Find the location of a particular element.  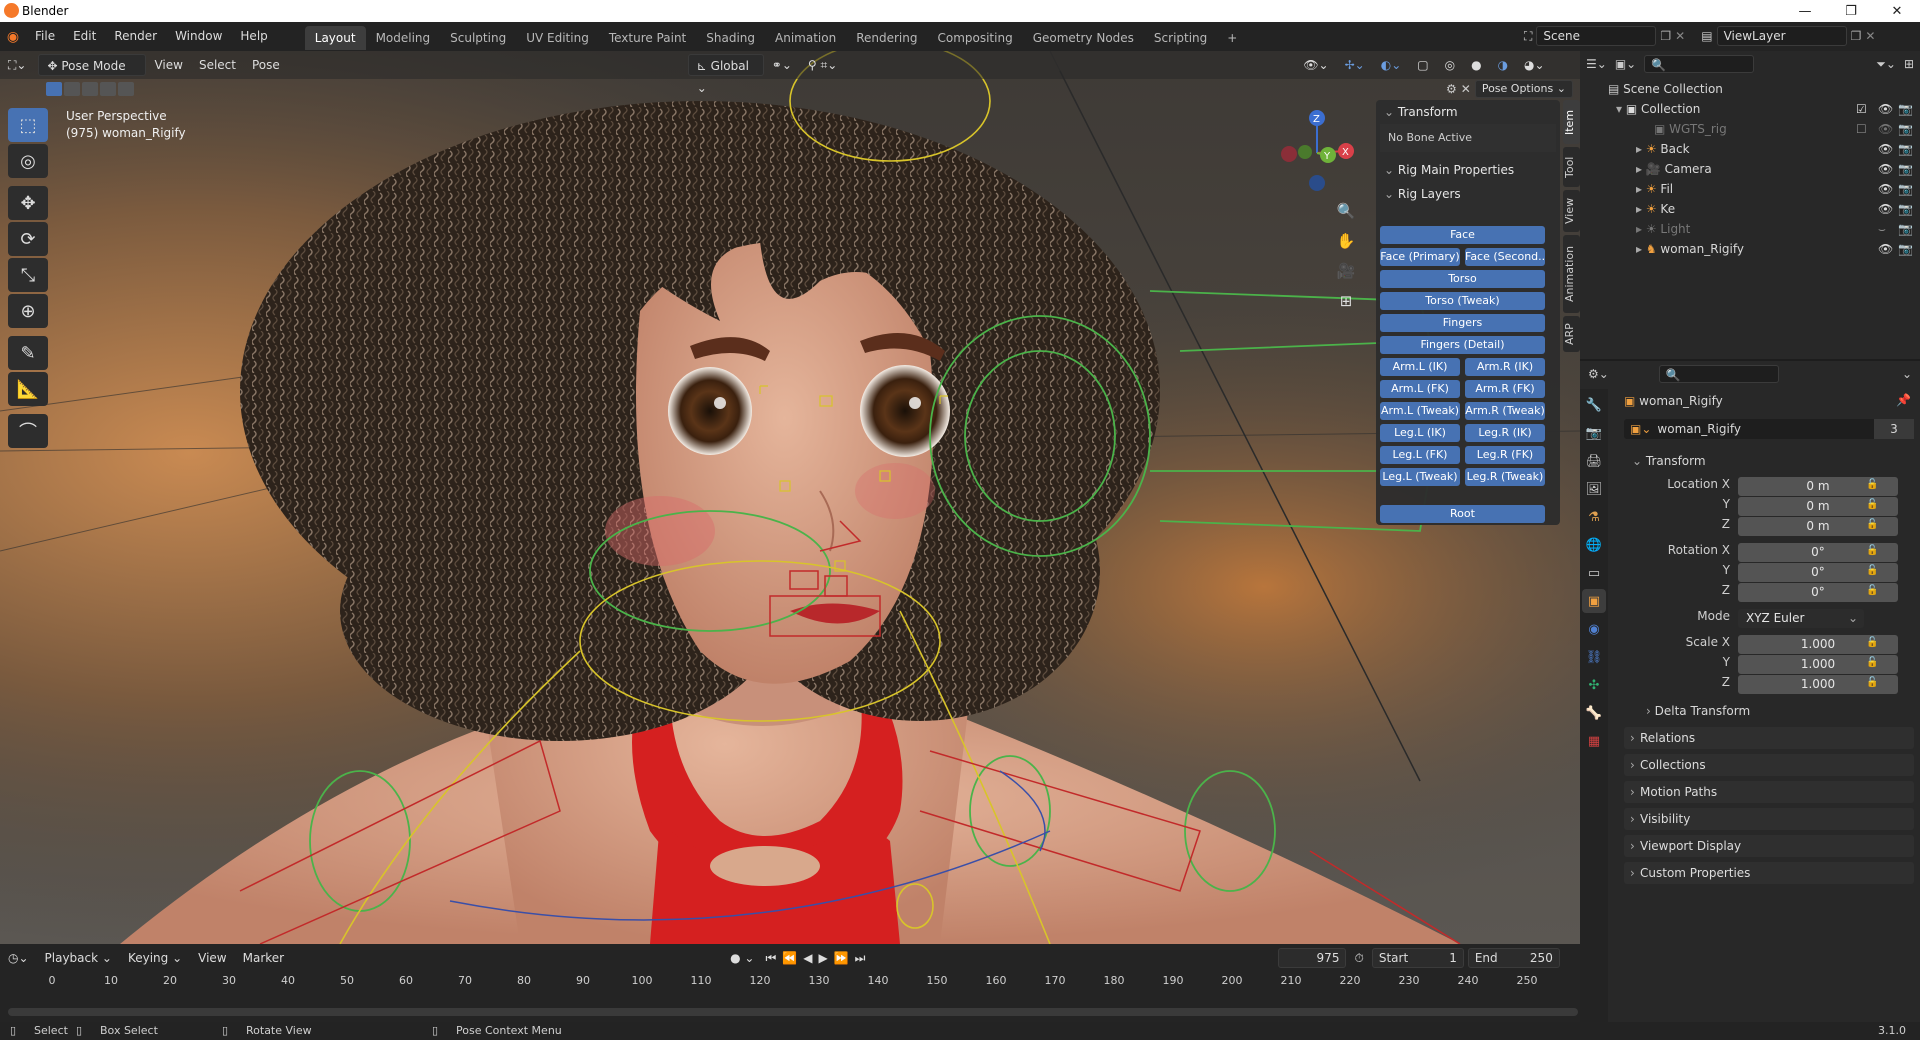

layer-arm-l-fk-button: Arm.L (FK) is located at coordinates (1420, 389).